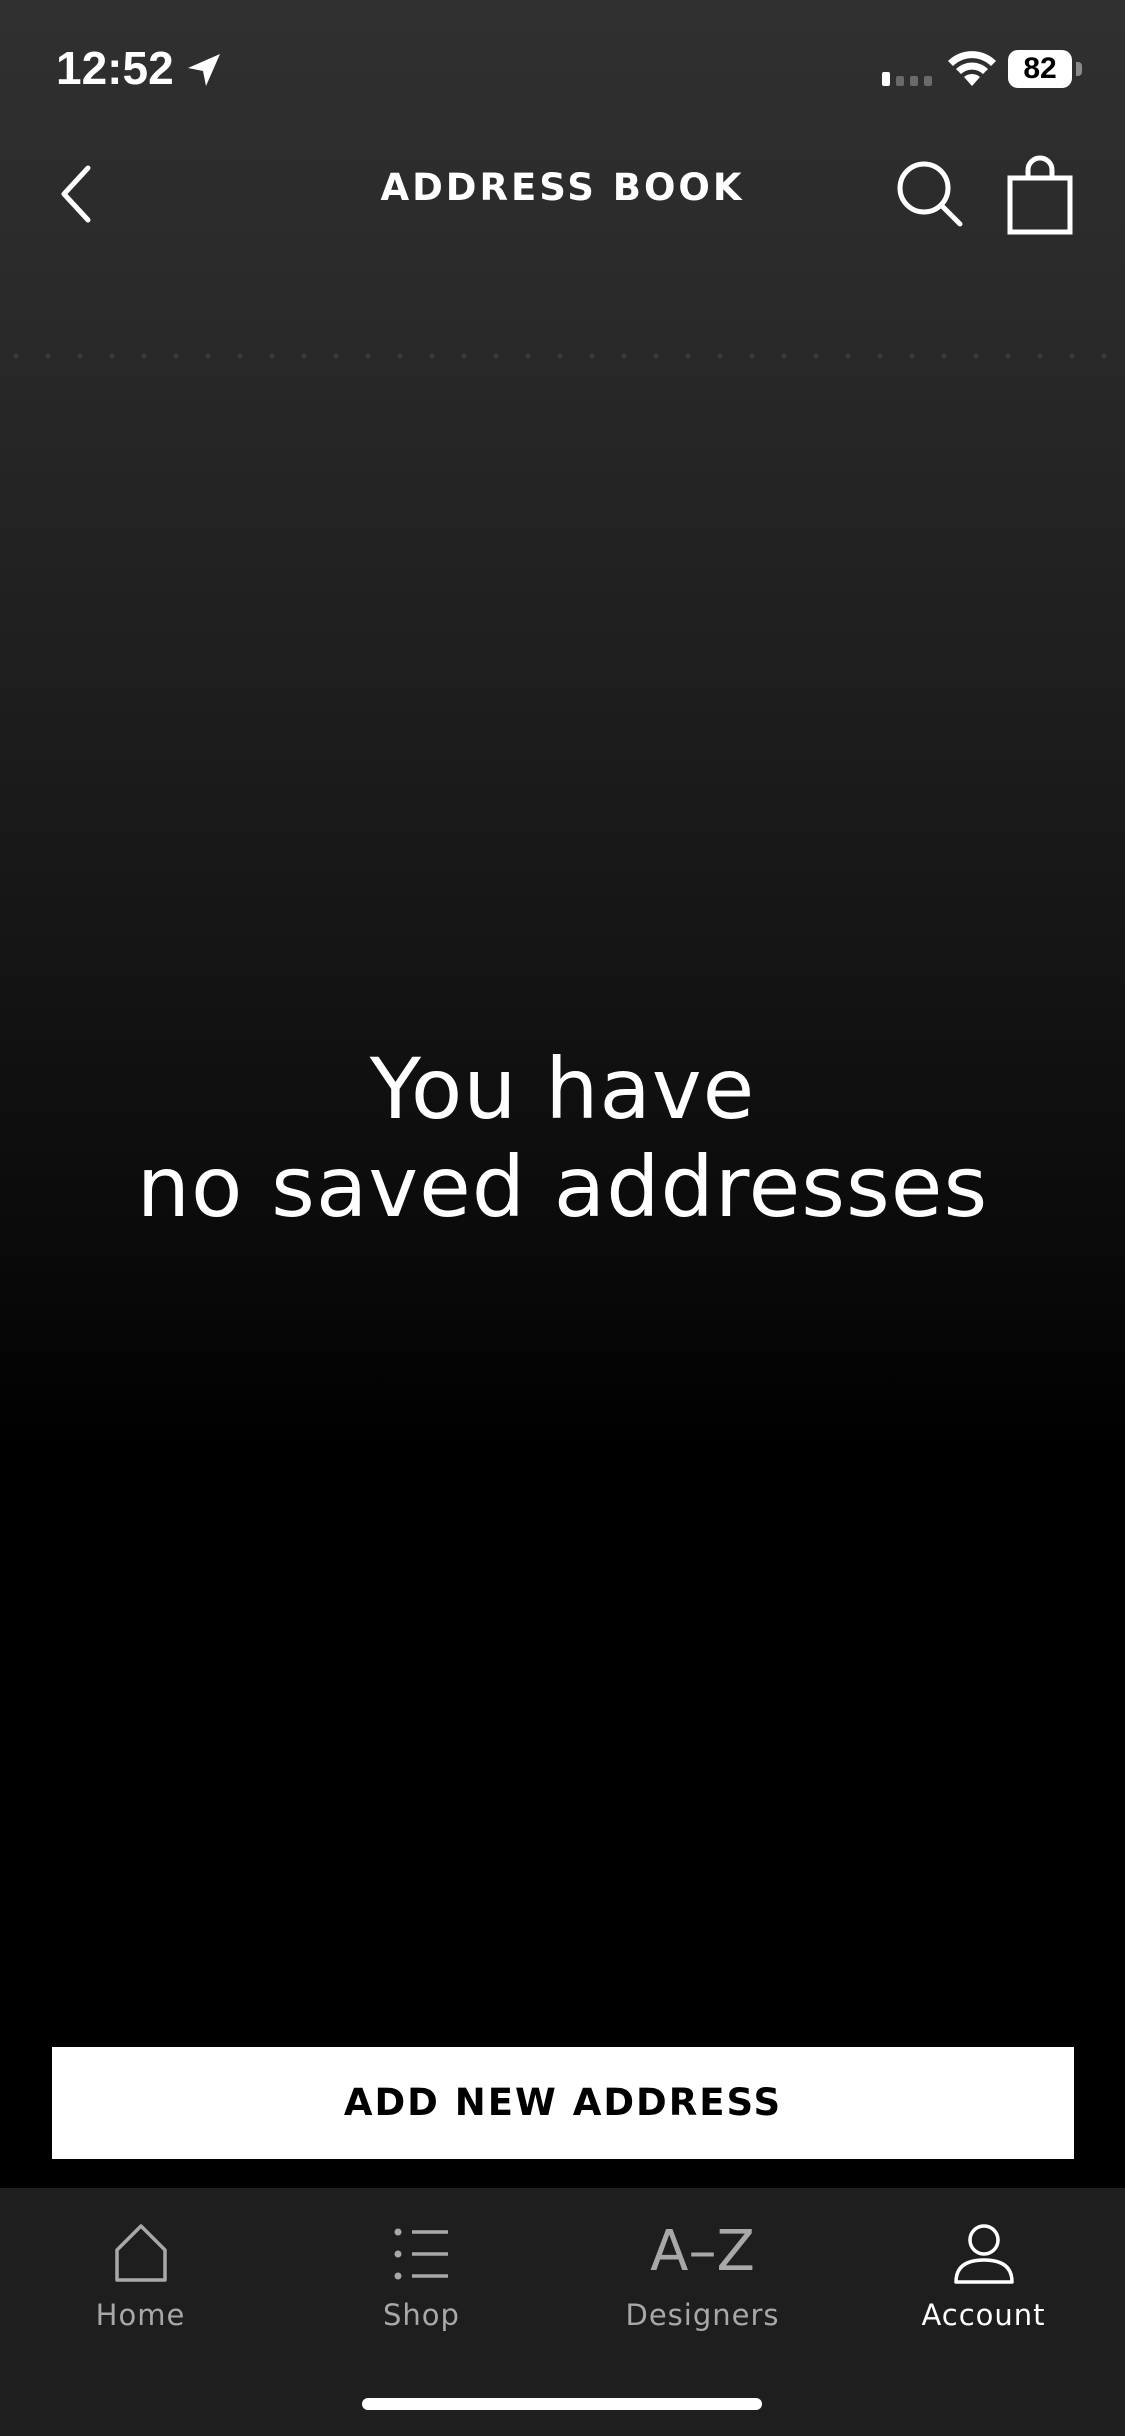  I want to click on tab-account-label: Account, so click(983, 2315).